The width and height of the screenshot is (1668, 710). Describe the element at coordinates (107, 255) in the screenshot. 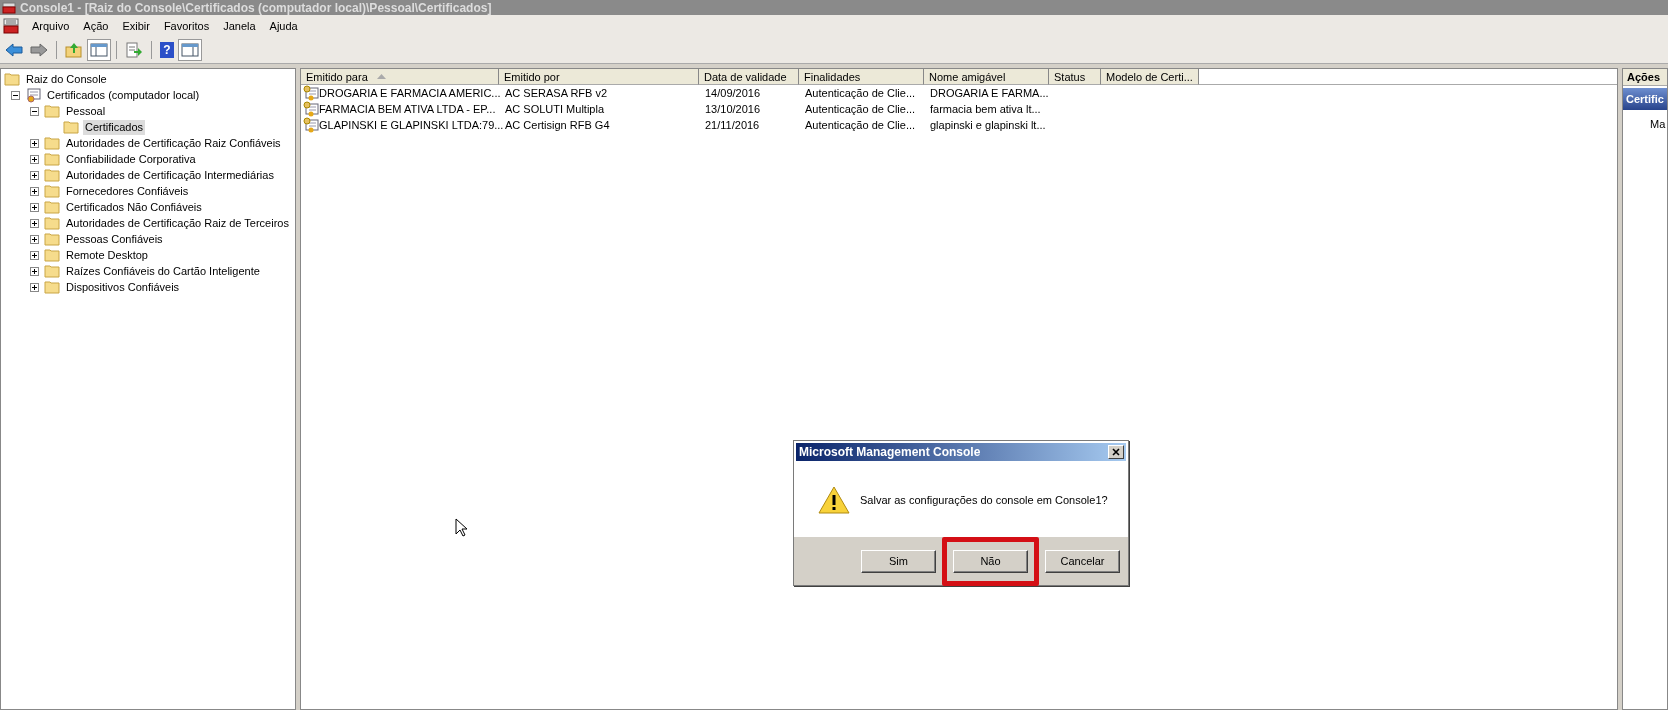

I see `tree-item: Remote Desktop` at that location.